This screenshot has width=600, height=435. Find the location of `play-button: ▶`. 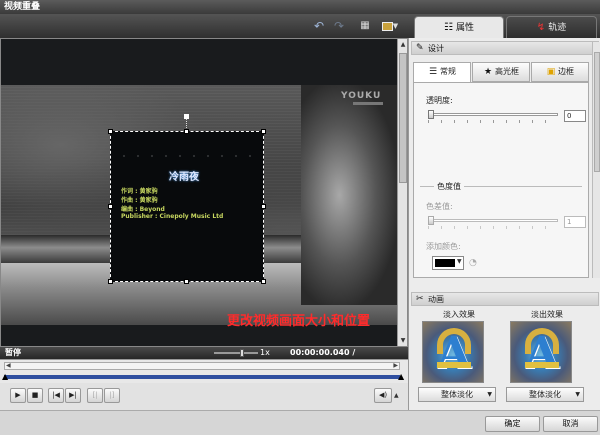

play-button: ▶ is located at coordinates (18, 395).